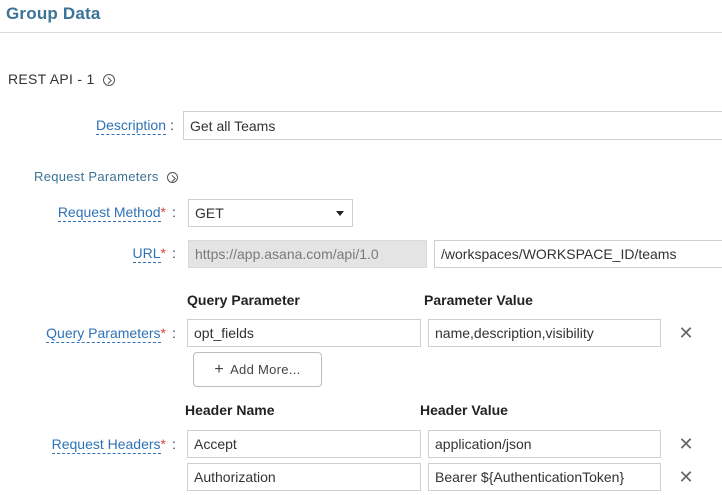  What do you see at coordinates (361, 32) in the screenshot?
I see `header-divider` at bounding box center [361, 32].